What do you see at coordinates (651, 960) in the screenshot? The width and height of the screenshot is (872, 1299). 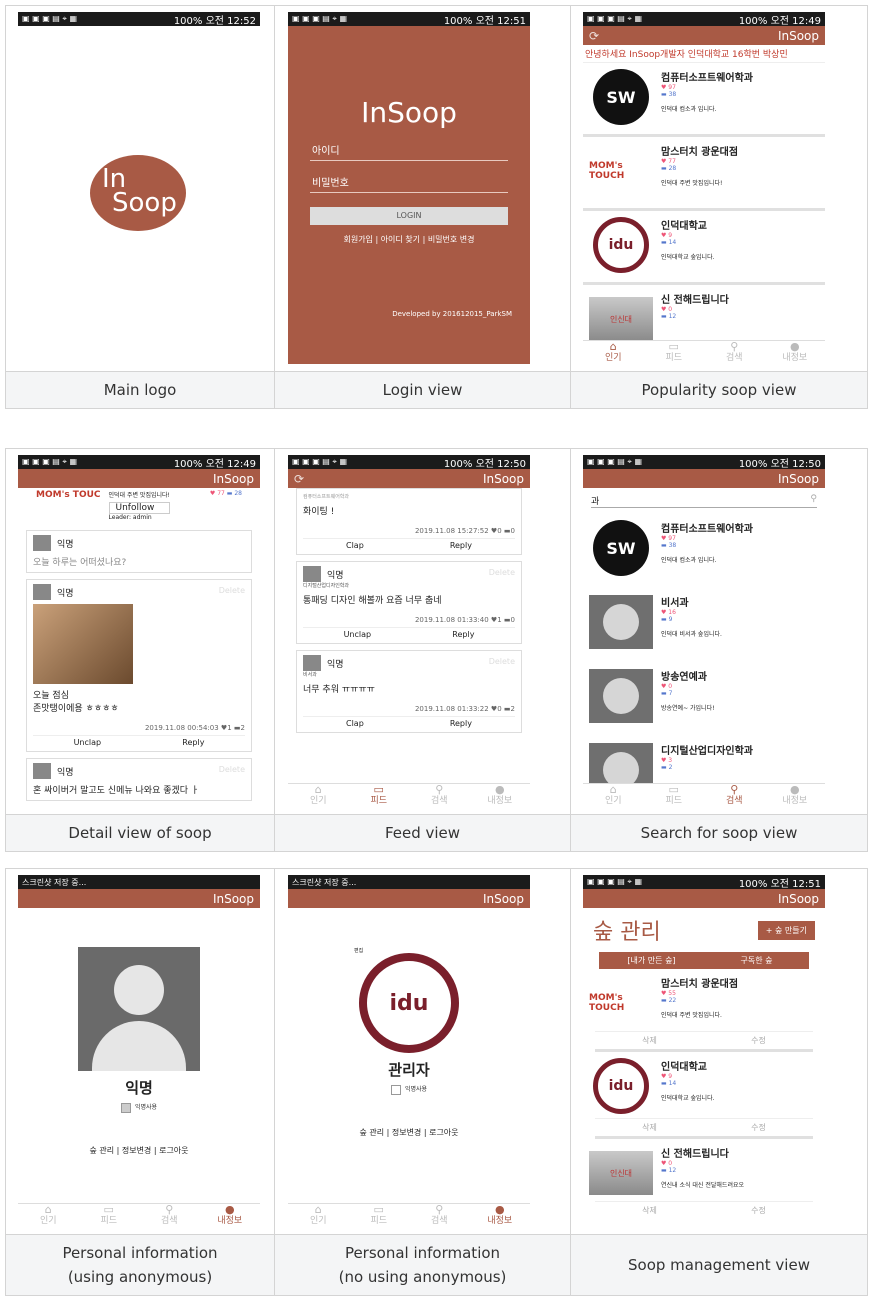 I see `tab-my-soop: [내가 만든 숲]` at bounding box center [651, 960].